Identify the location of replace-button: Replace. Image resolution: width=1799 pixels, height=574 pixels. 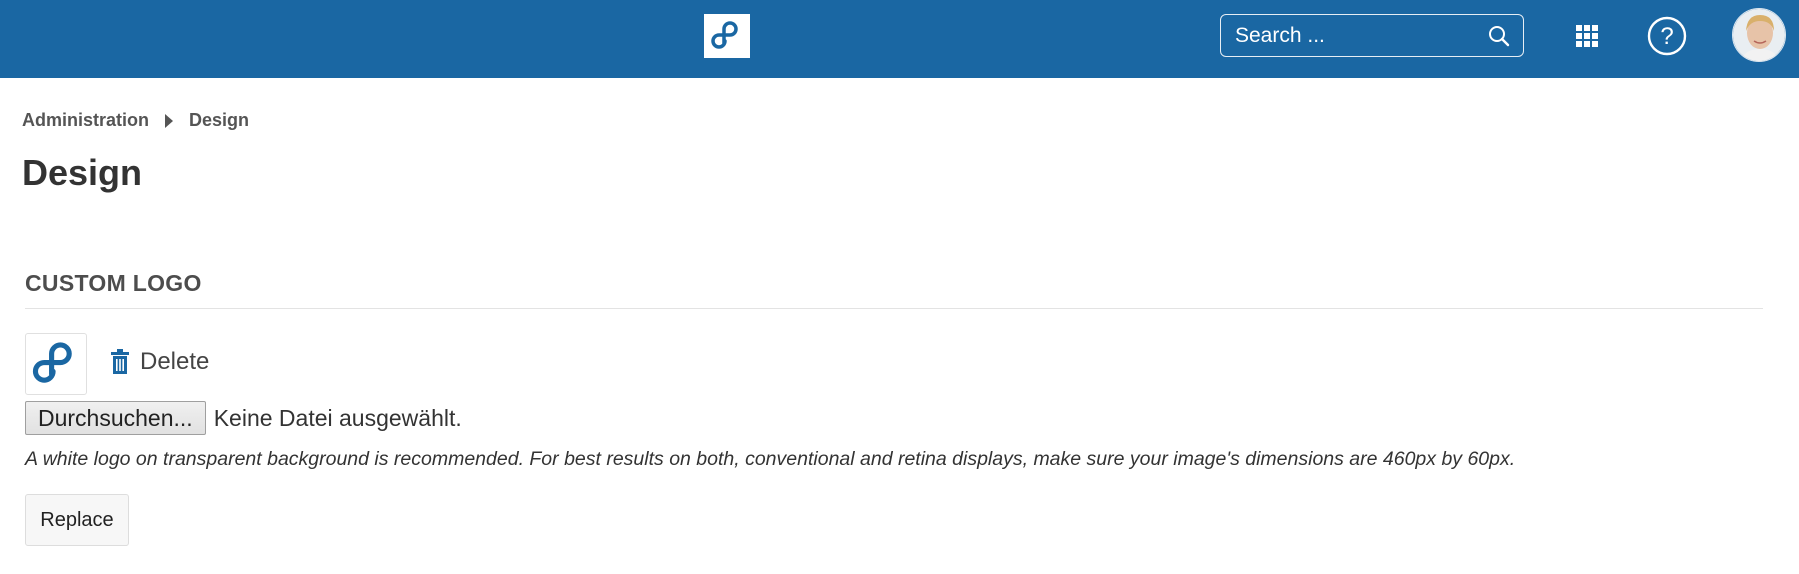
(77, 520).